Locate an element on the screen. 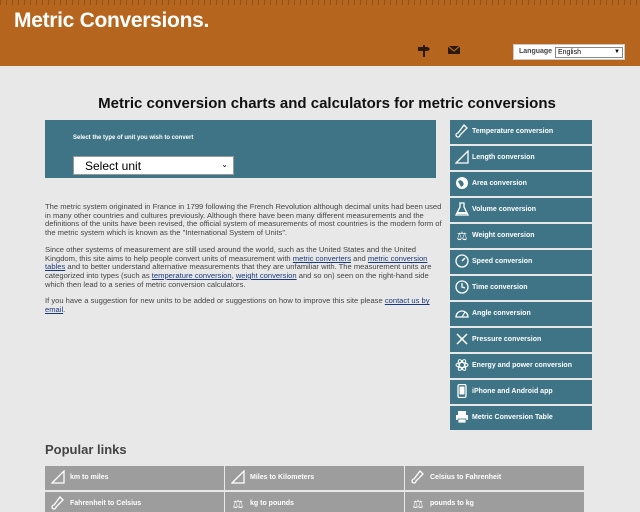 This screenshot has width=640, height=512. popular-link-label: Fahrenheit to Celsius is located at coordinates (106, 503).